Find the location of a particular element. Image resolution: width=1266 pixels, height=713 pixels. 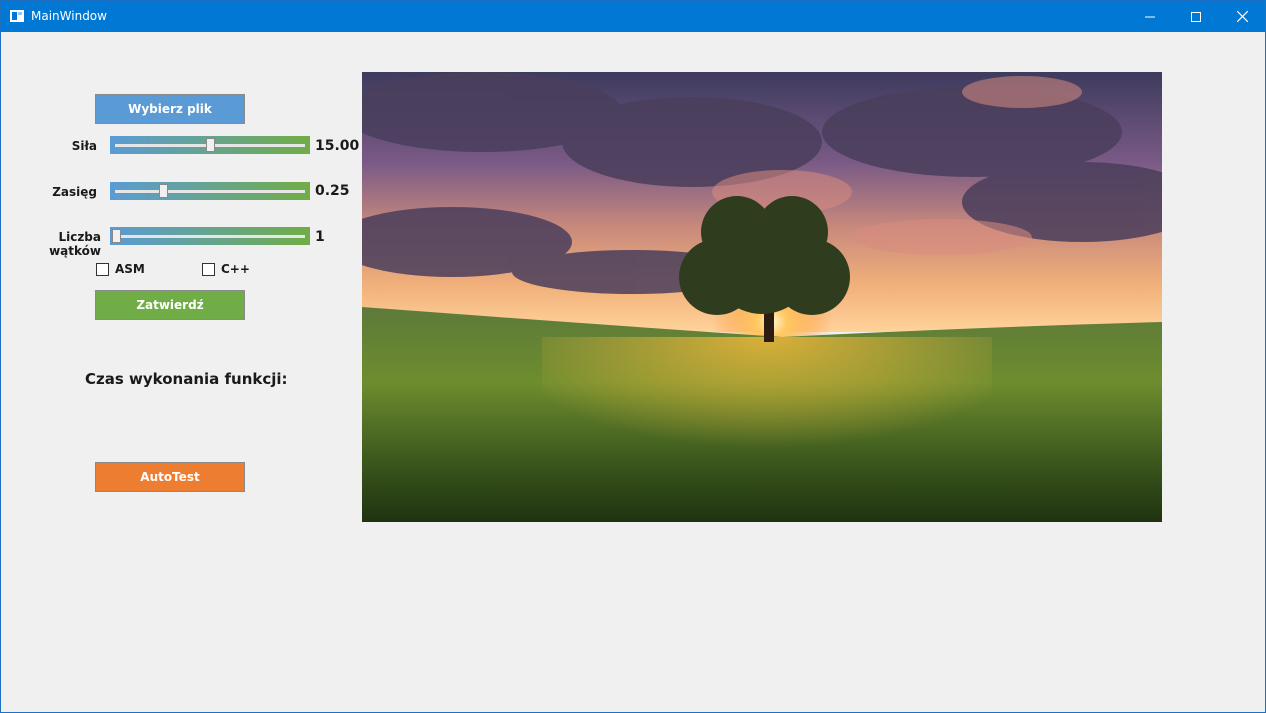

maximize-icon is located at coordinates (1196, 16).